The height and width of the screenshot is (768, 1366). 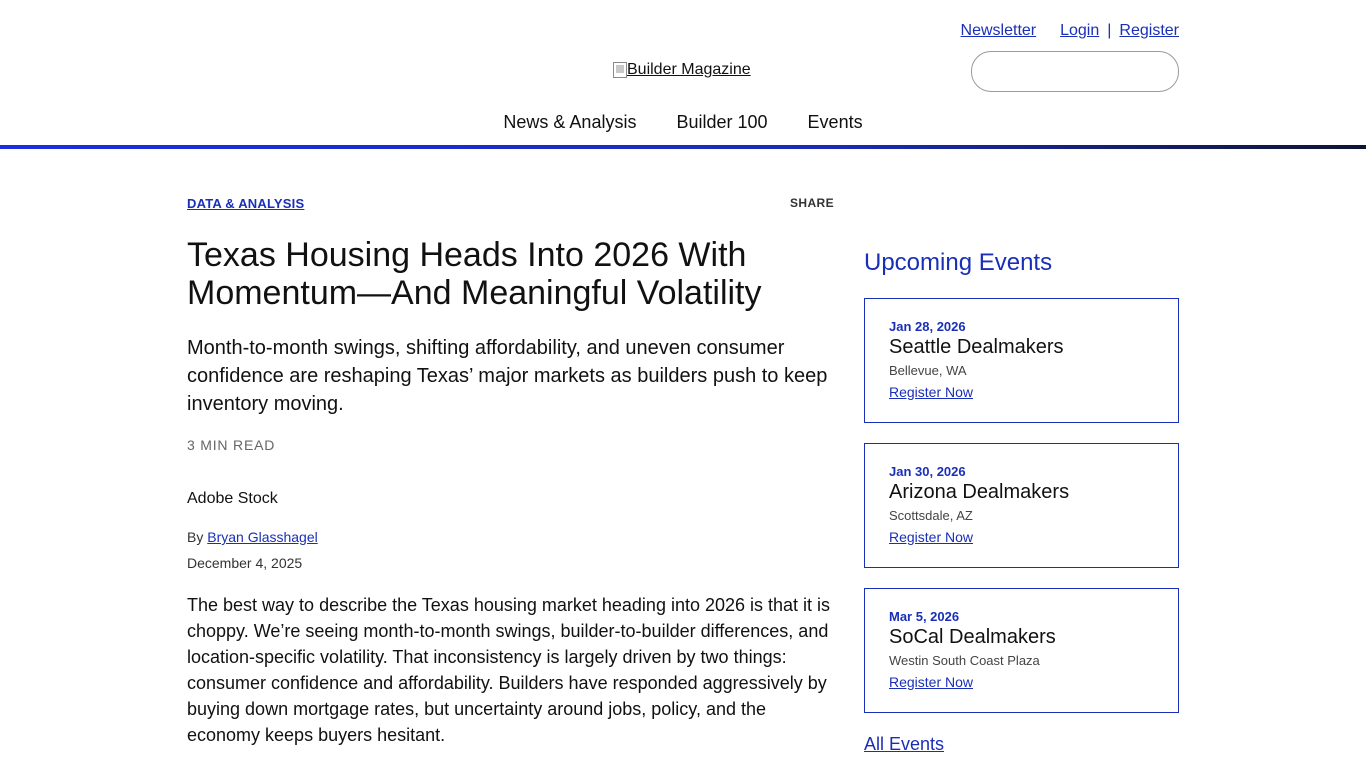 I want to click on register-link: Register, so click(x=1149, y=31).